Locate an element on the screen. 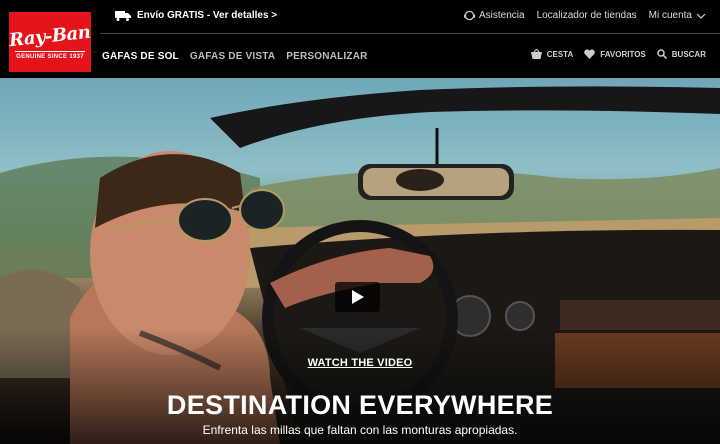  store-locator-link: Localizador de tiendas is located at coordinates (587, 15).